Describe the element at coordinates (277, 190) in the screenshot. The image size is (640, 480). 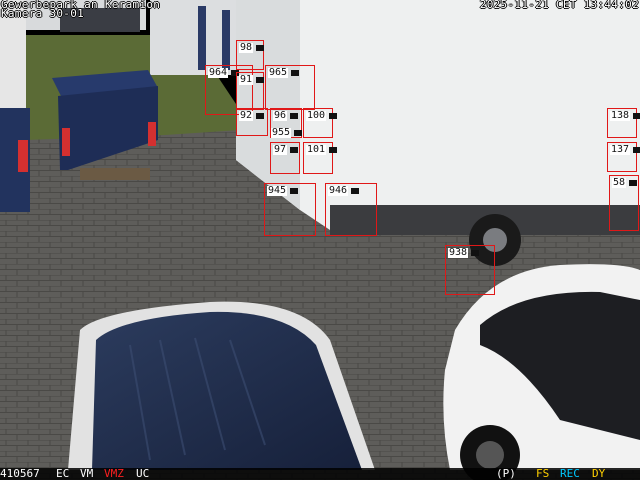
I see `detection-label: 945` at that location.